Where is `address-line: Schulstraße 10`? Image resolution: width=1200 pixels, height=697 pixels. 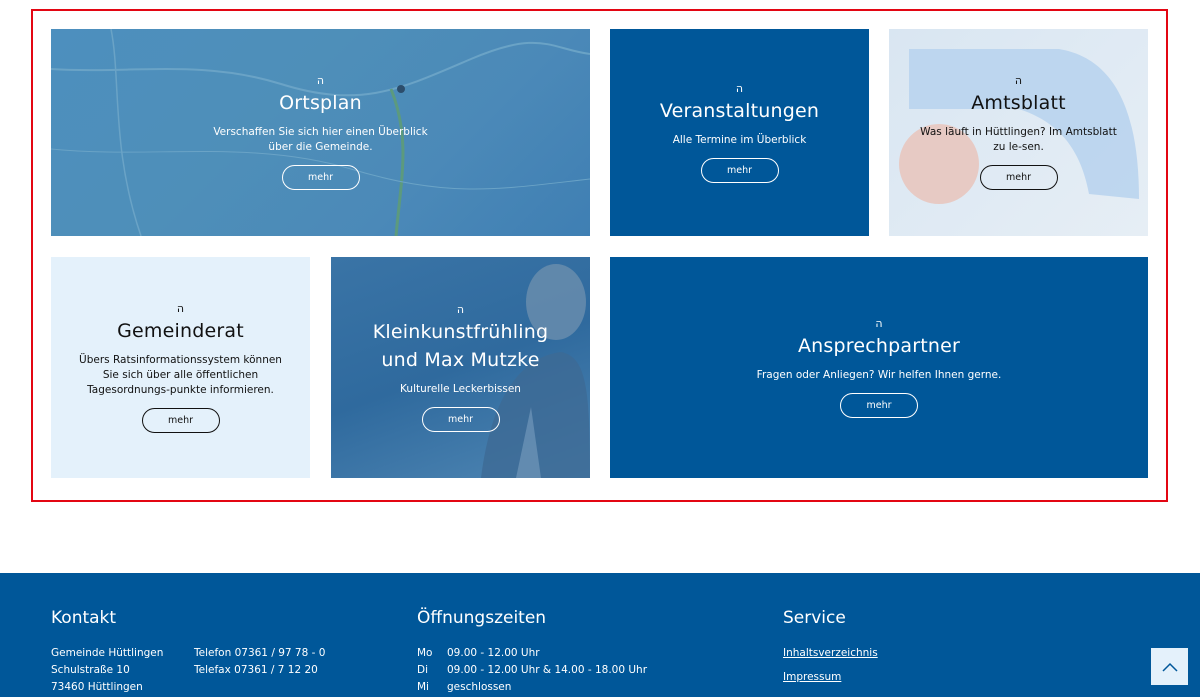 address-line: Schulstraße 10 is located at coordinates (90, 670).